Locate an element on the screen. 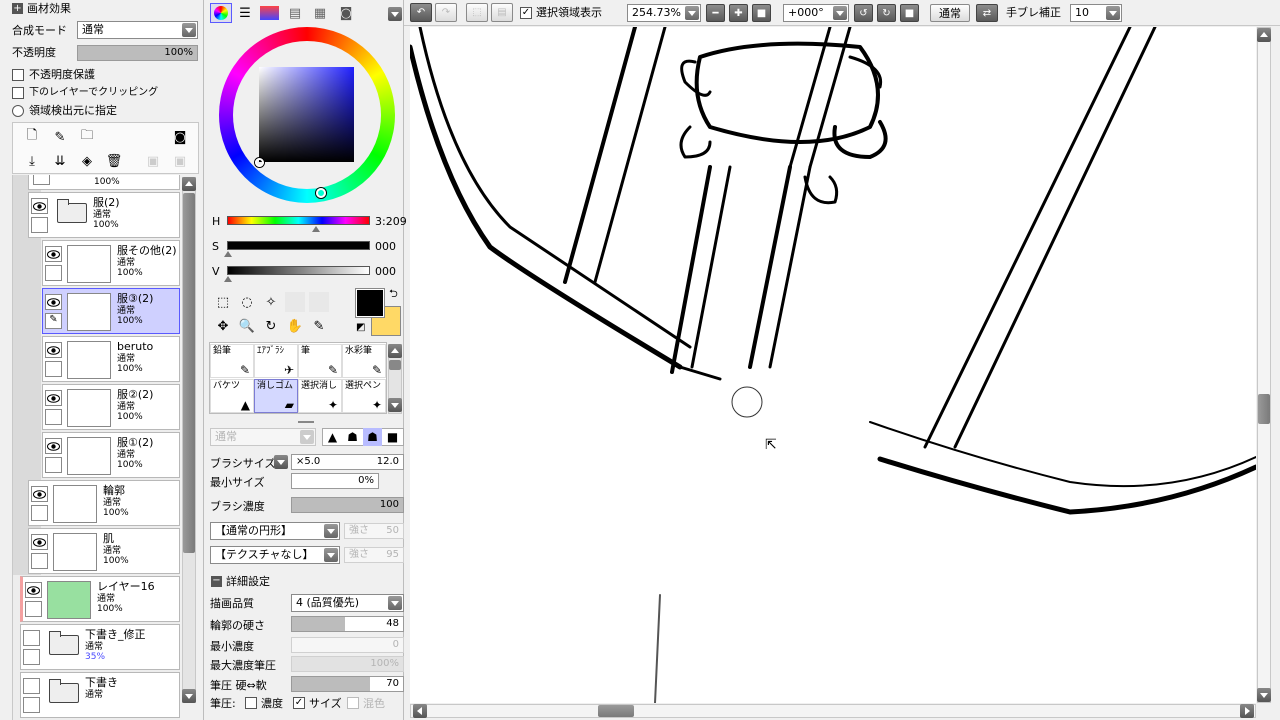  brush-5: 消しゴム ▰ is located at coordinates (276, 396).